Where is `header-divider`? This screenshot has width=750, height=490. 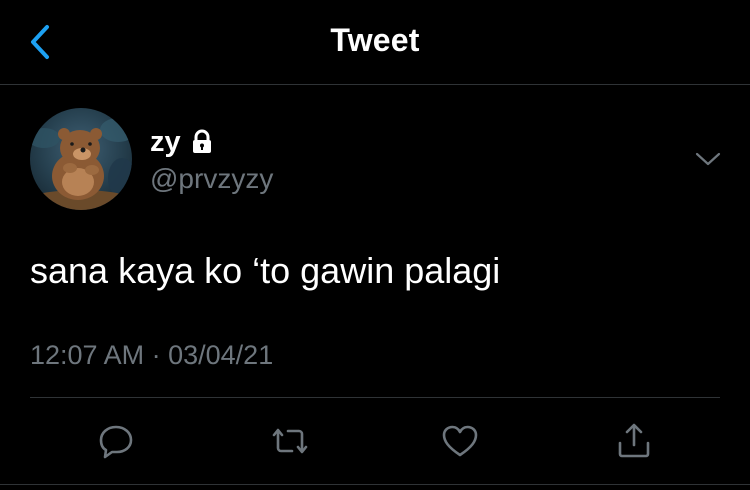 header-divider is located at coordinates (375, 84).